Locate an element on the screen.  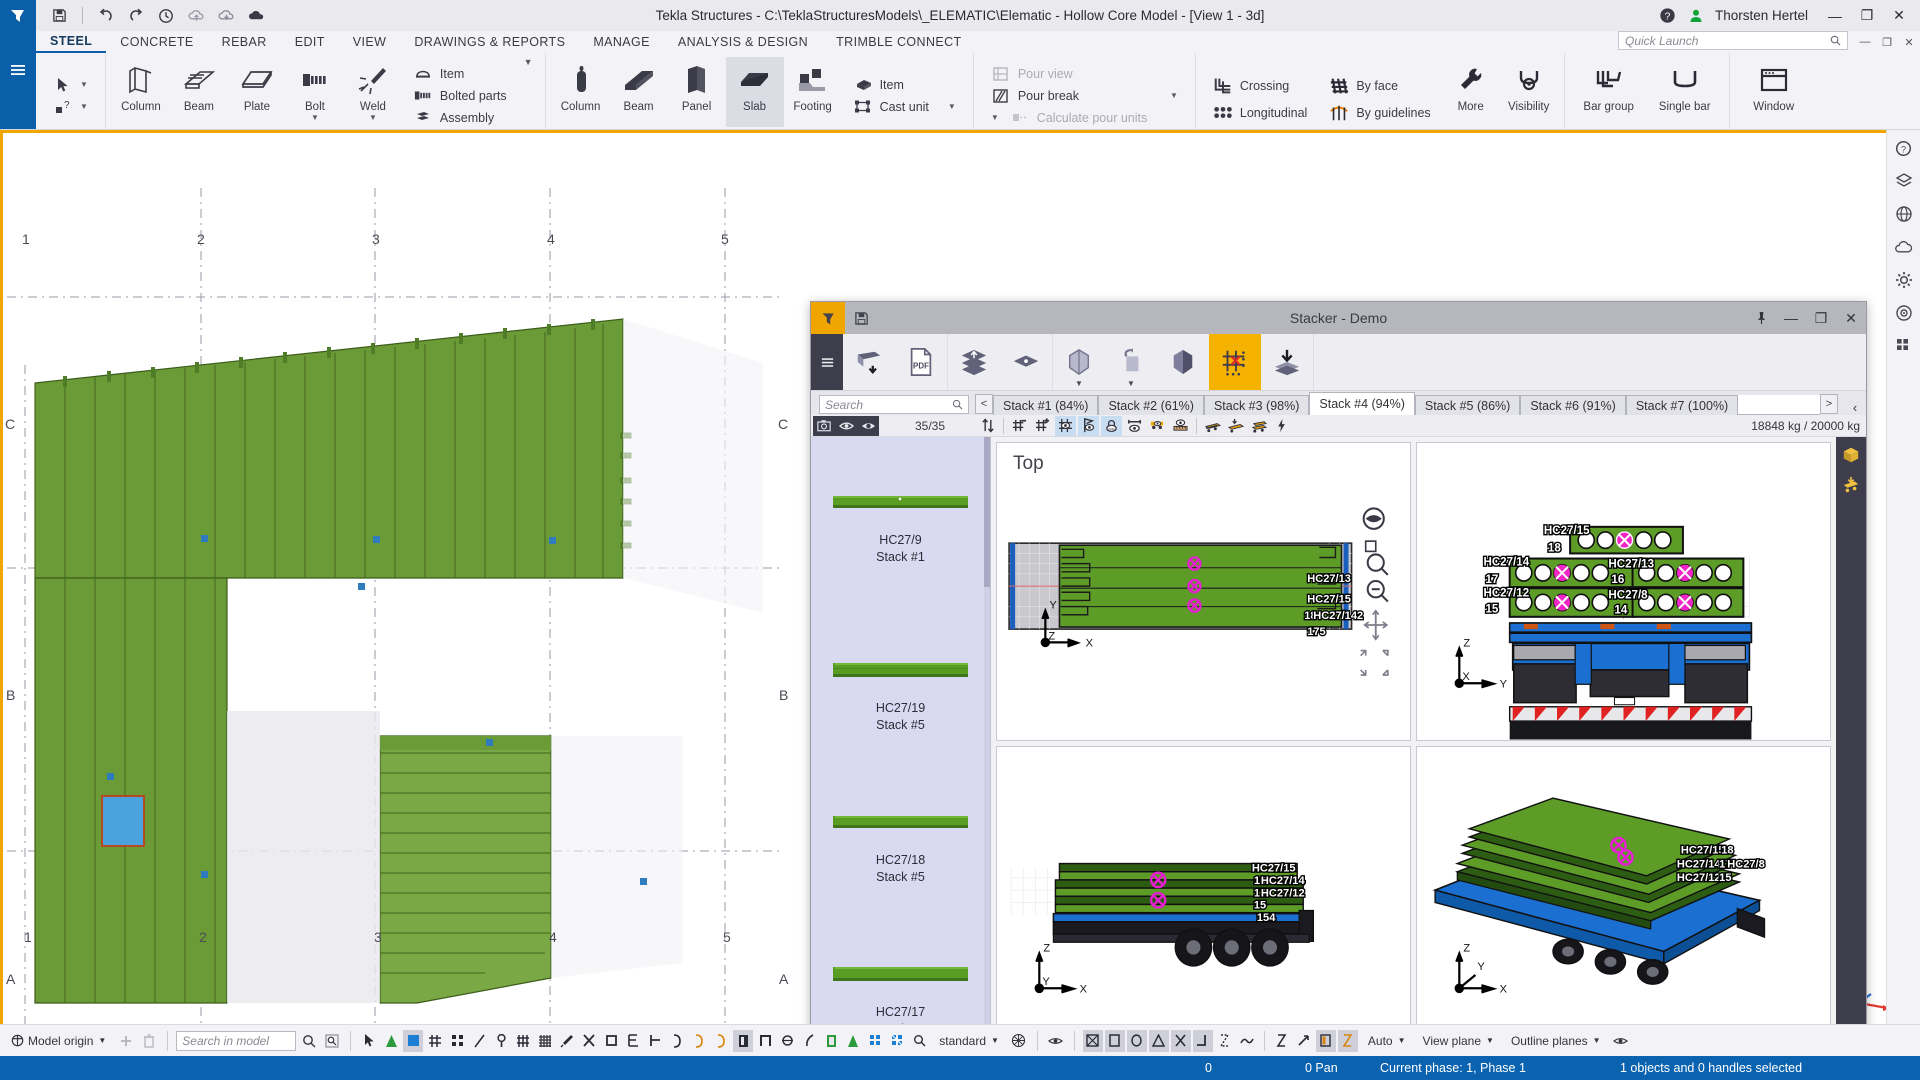
minimize-button: — is located at coordinates (1835, 15).